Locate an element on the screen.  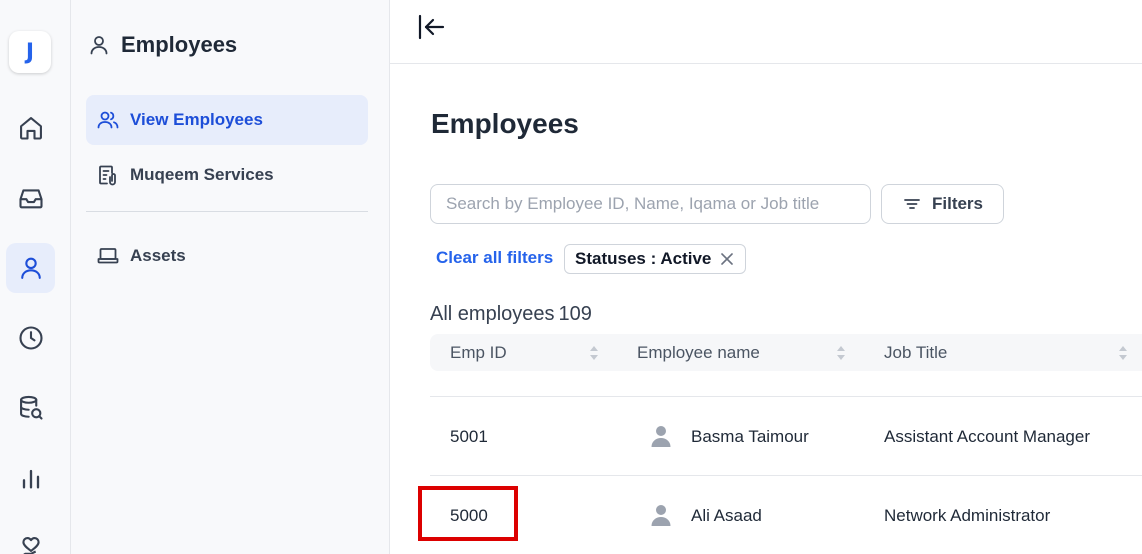
time-nav-button is located at coordinates (30, 338).